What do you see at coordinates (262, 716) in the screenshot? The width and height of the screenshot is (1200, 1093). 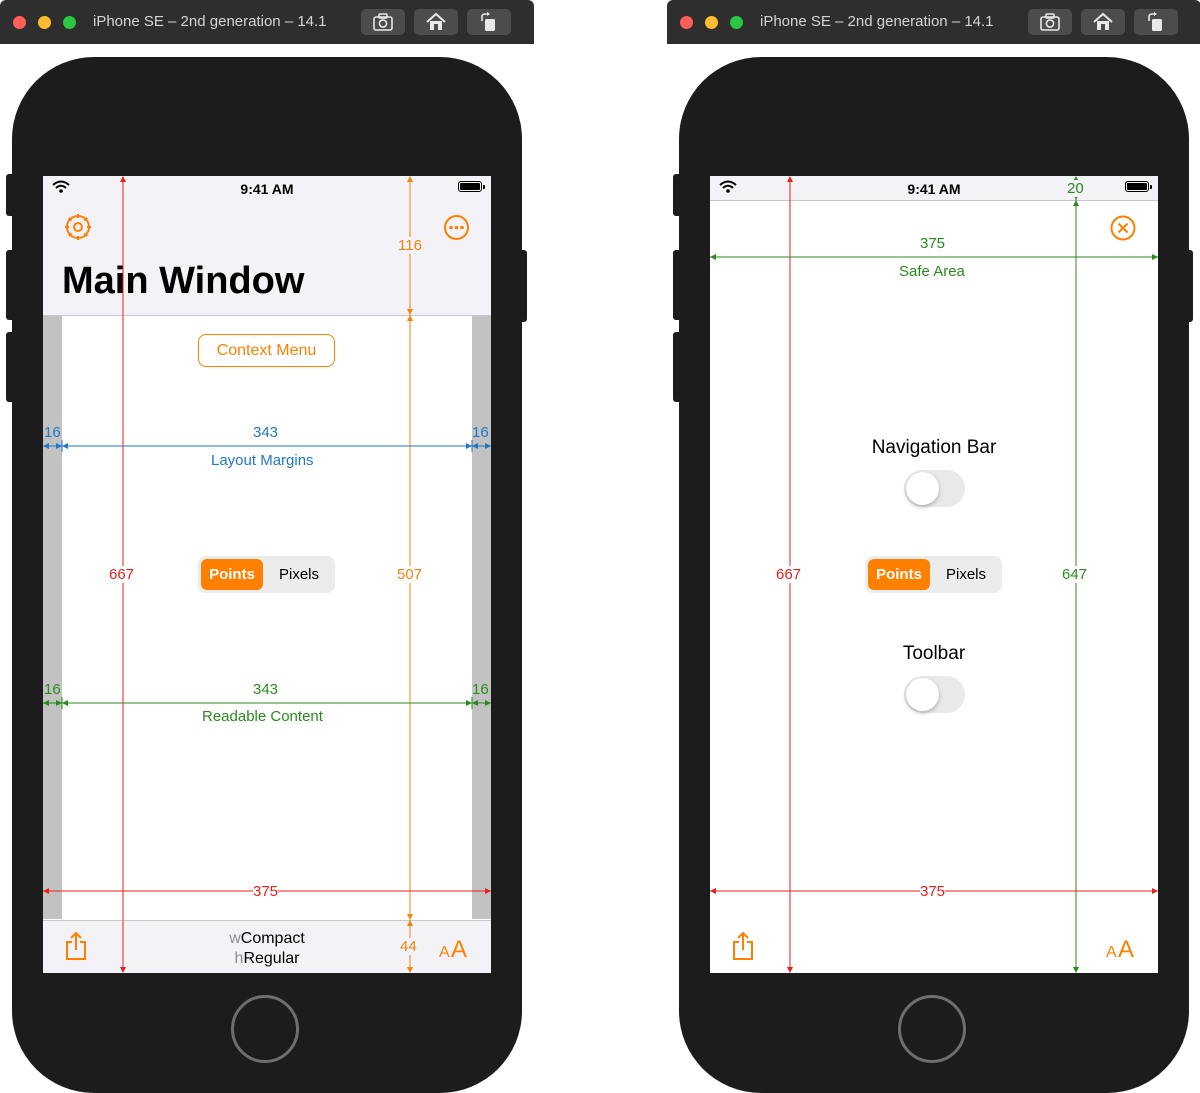 I see `readable-content-caption: Readable Content` at bounding box center [262, 716].